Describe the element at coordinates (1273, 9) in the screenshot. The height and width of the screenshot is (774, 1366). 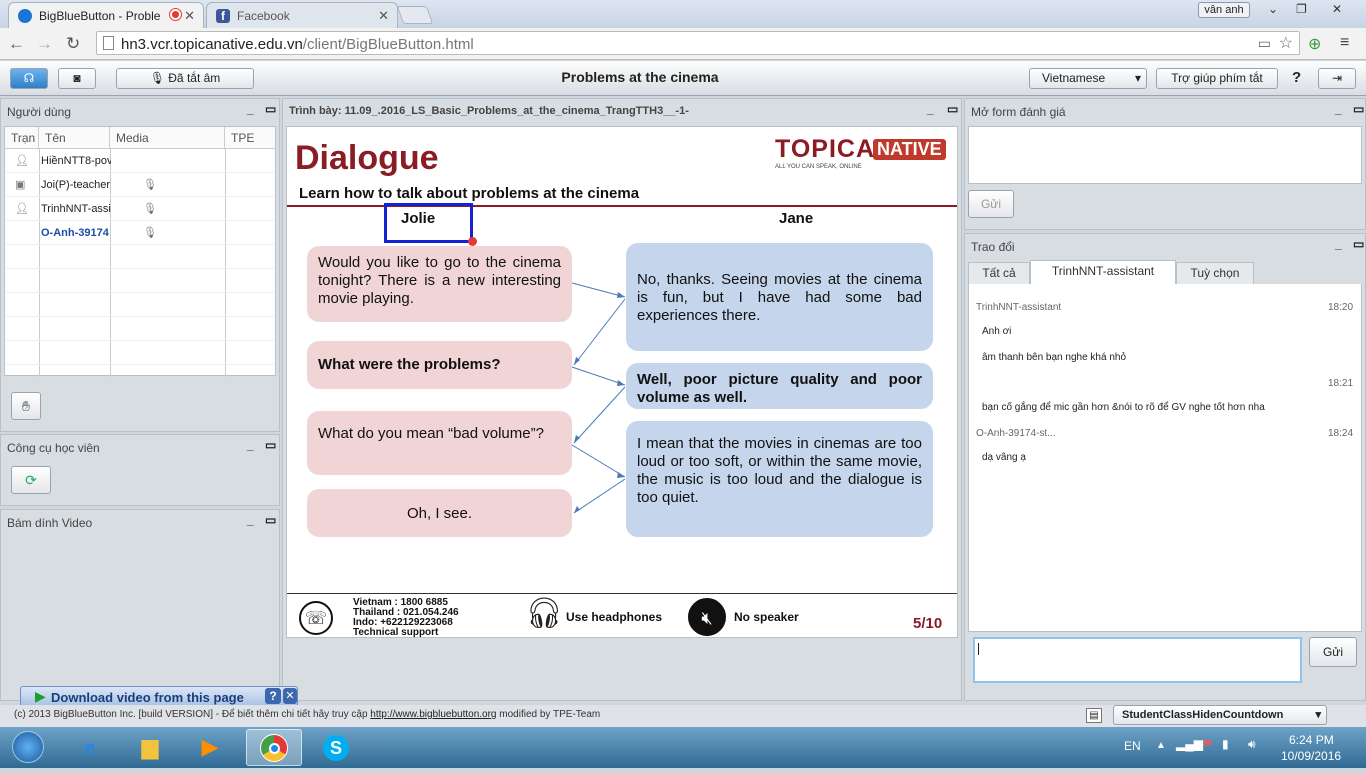
I see `chevron-down-icon: ⌄` at that location.